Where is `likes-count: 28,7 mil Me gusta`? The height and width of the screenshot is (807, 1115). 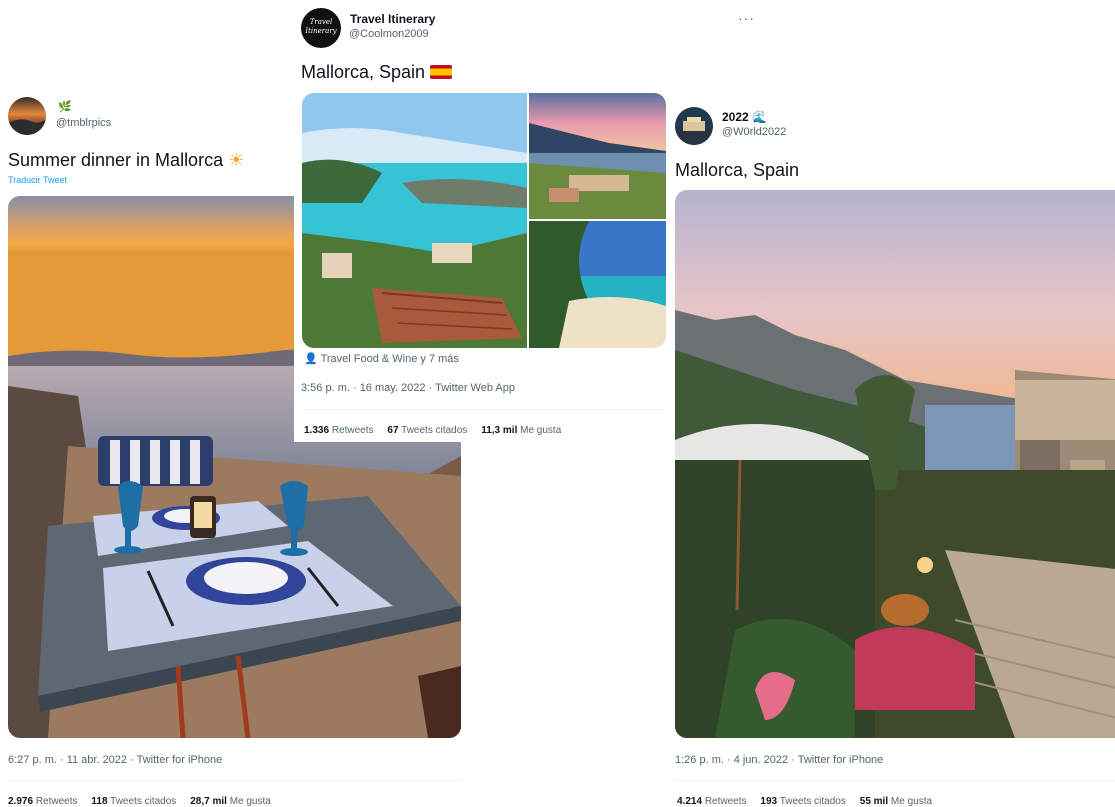
likes-count: 28,7 mil Me gusta is located at coordinates (230, 801).